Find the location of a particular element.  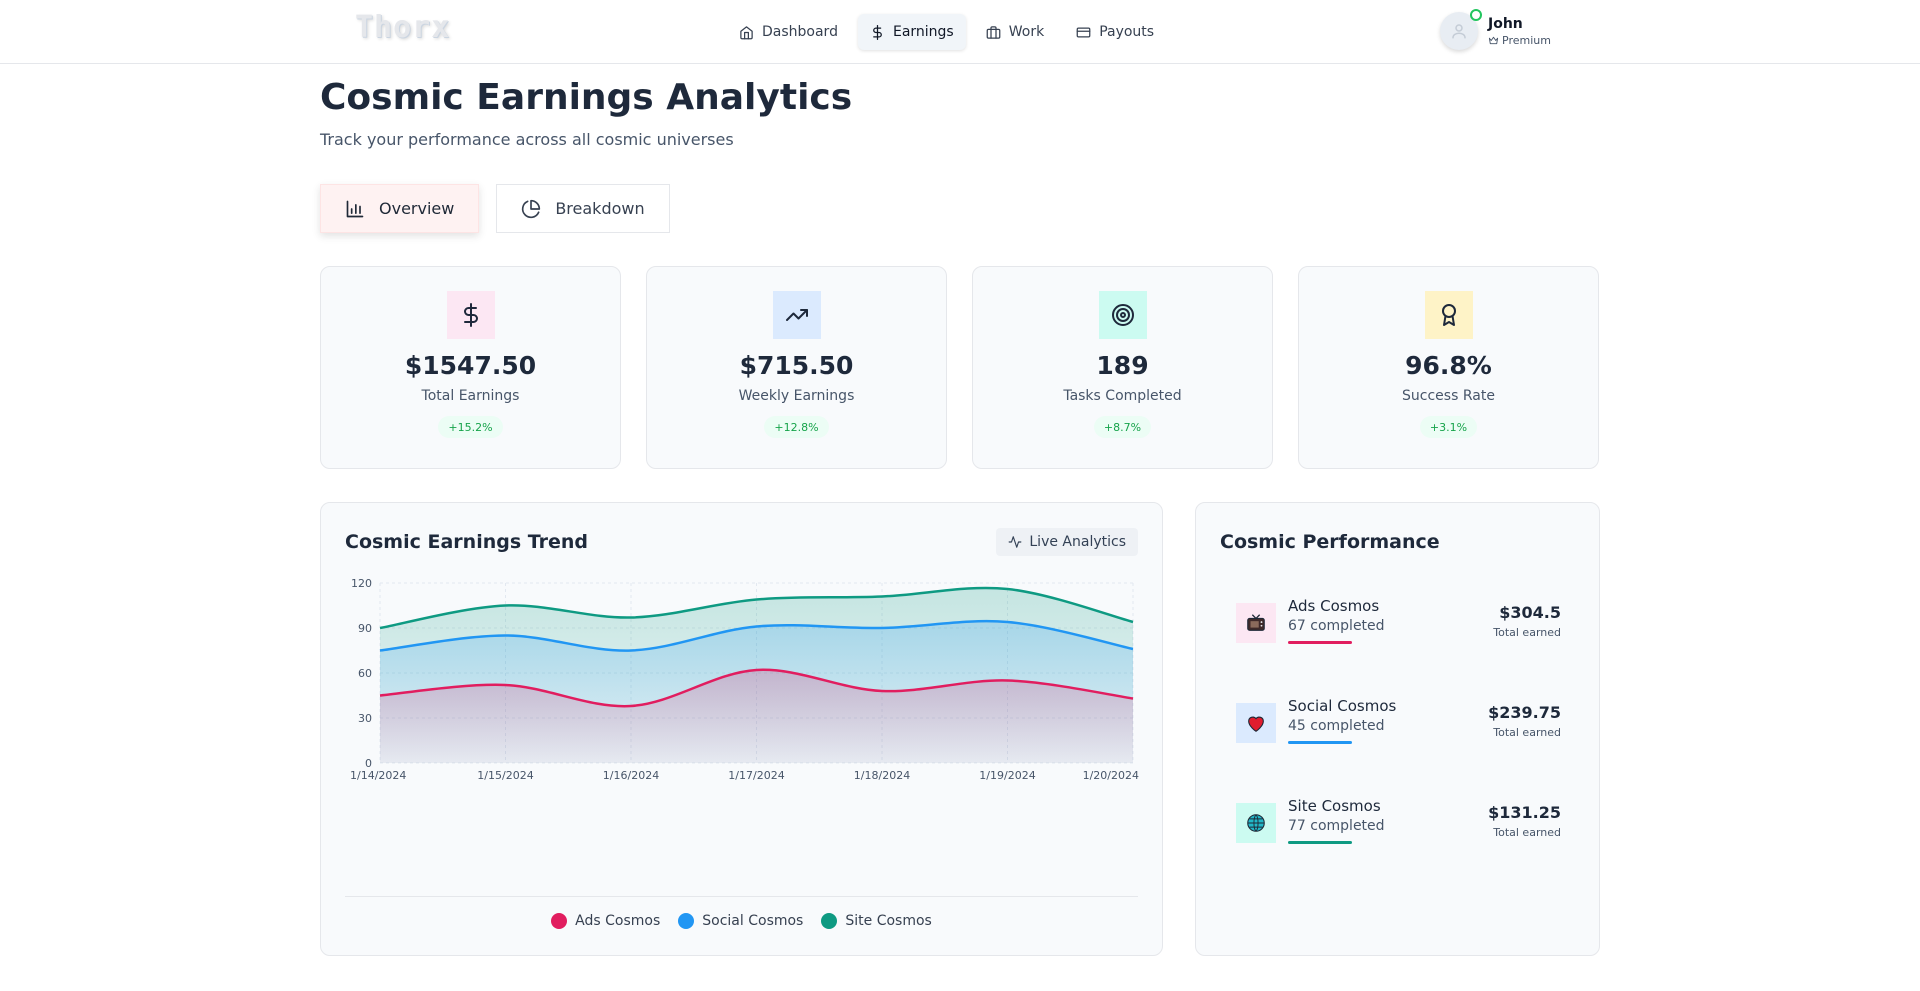

globe-icon is located at coordinates (1256, 823).